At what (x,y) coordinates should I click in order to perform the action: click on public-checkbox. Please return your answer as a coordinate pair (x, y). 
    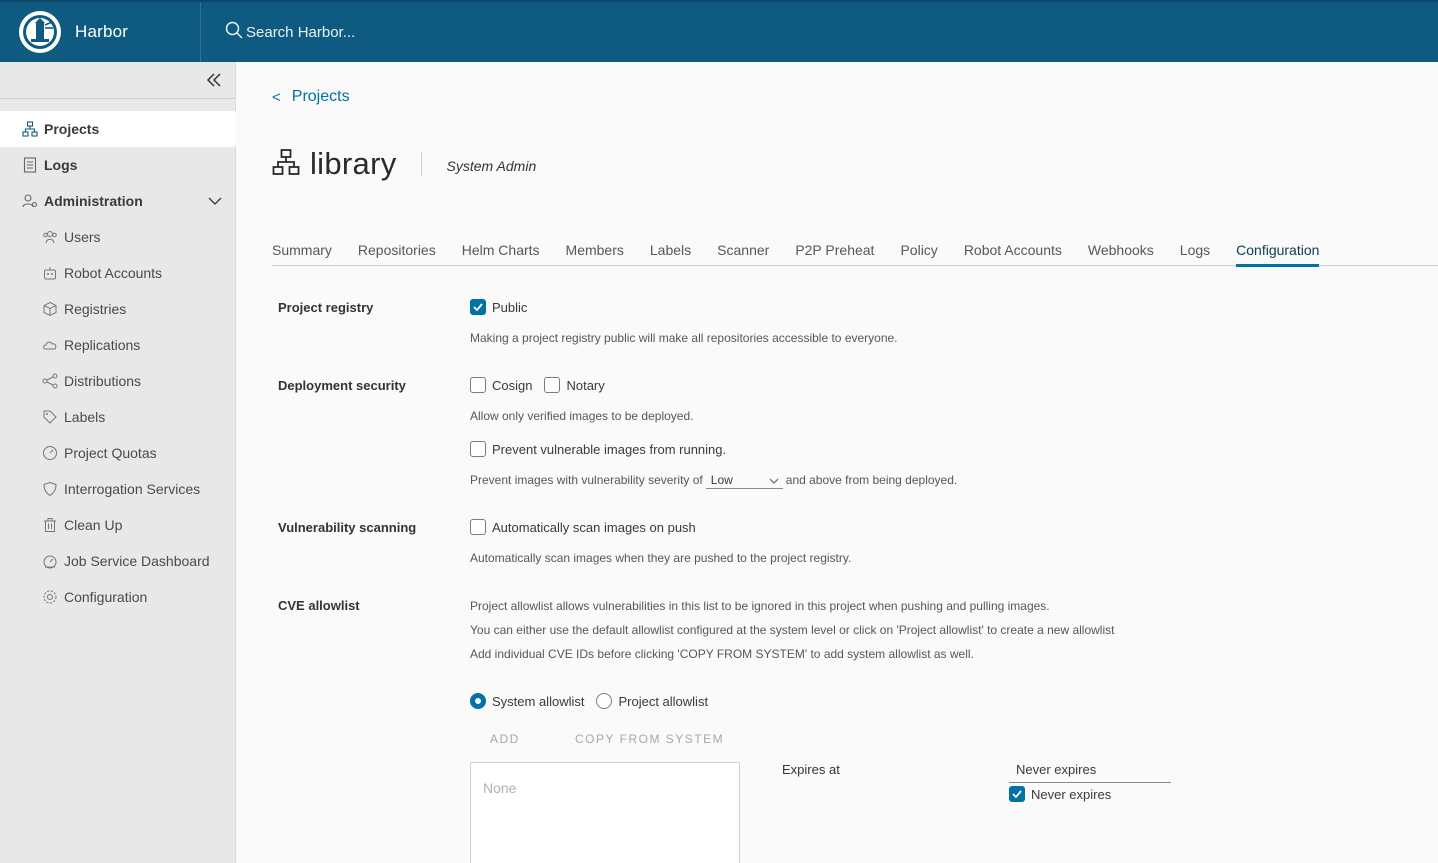
    Looking at the image, I should click on (478, 307).